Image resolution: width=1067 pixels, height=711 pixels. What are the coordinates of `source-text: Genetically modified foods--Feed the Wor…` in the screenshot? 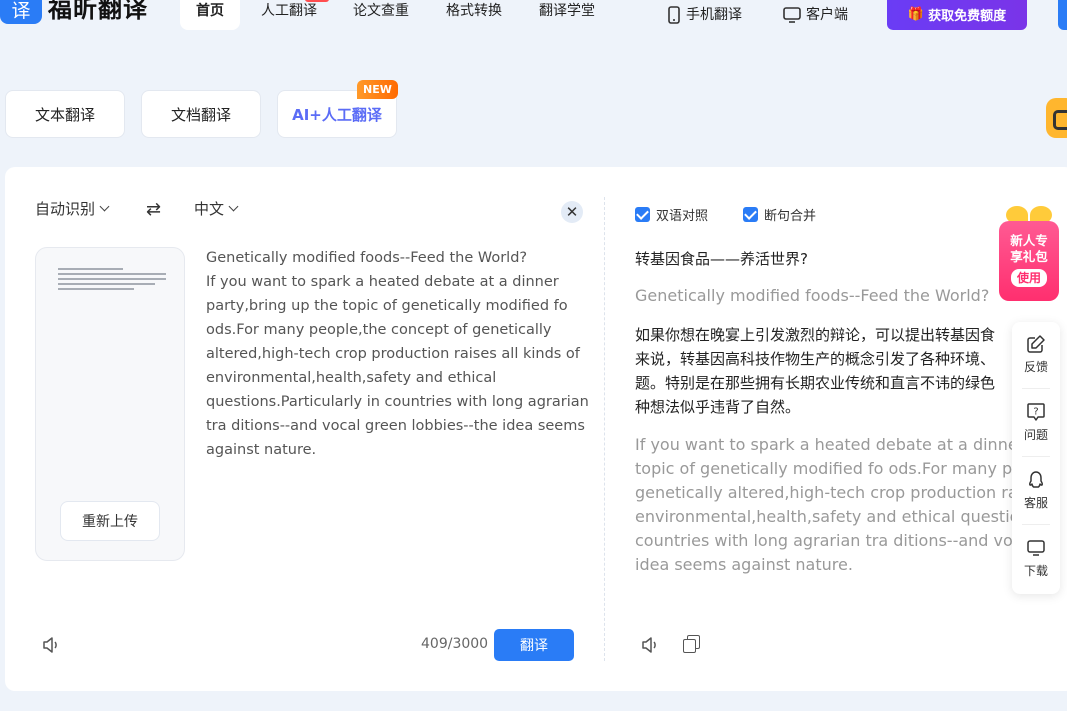 It's located at (397, 354).